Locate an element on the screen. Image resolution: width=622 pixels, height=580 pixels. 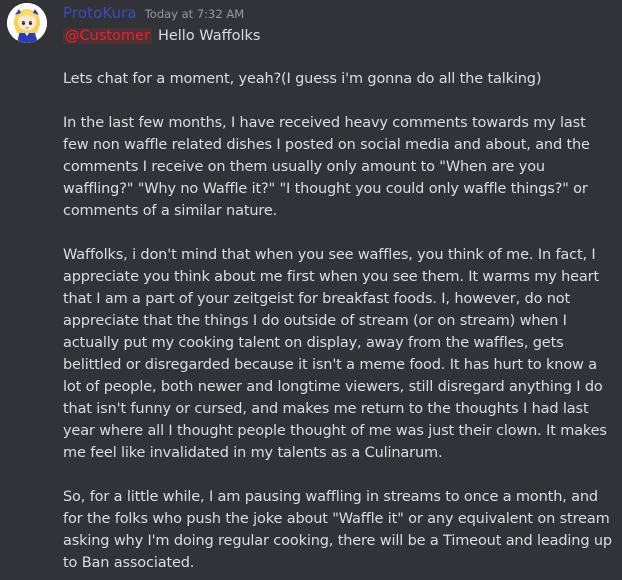
avatar-image is located at coordinates (27, 23).